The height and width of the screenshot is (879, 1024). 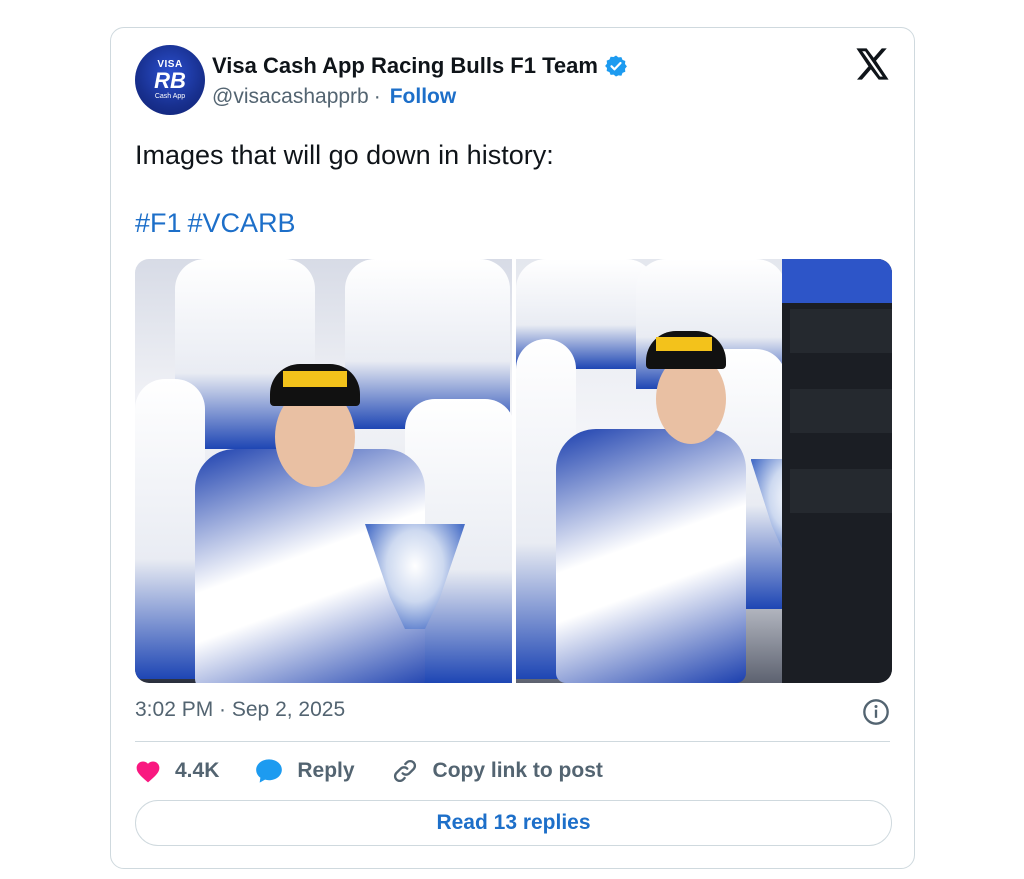 I want to click on x-logo-icon, so click(x=873, y=64).